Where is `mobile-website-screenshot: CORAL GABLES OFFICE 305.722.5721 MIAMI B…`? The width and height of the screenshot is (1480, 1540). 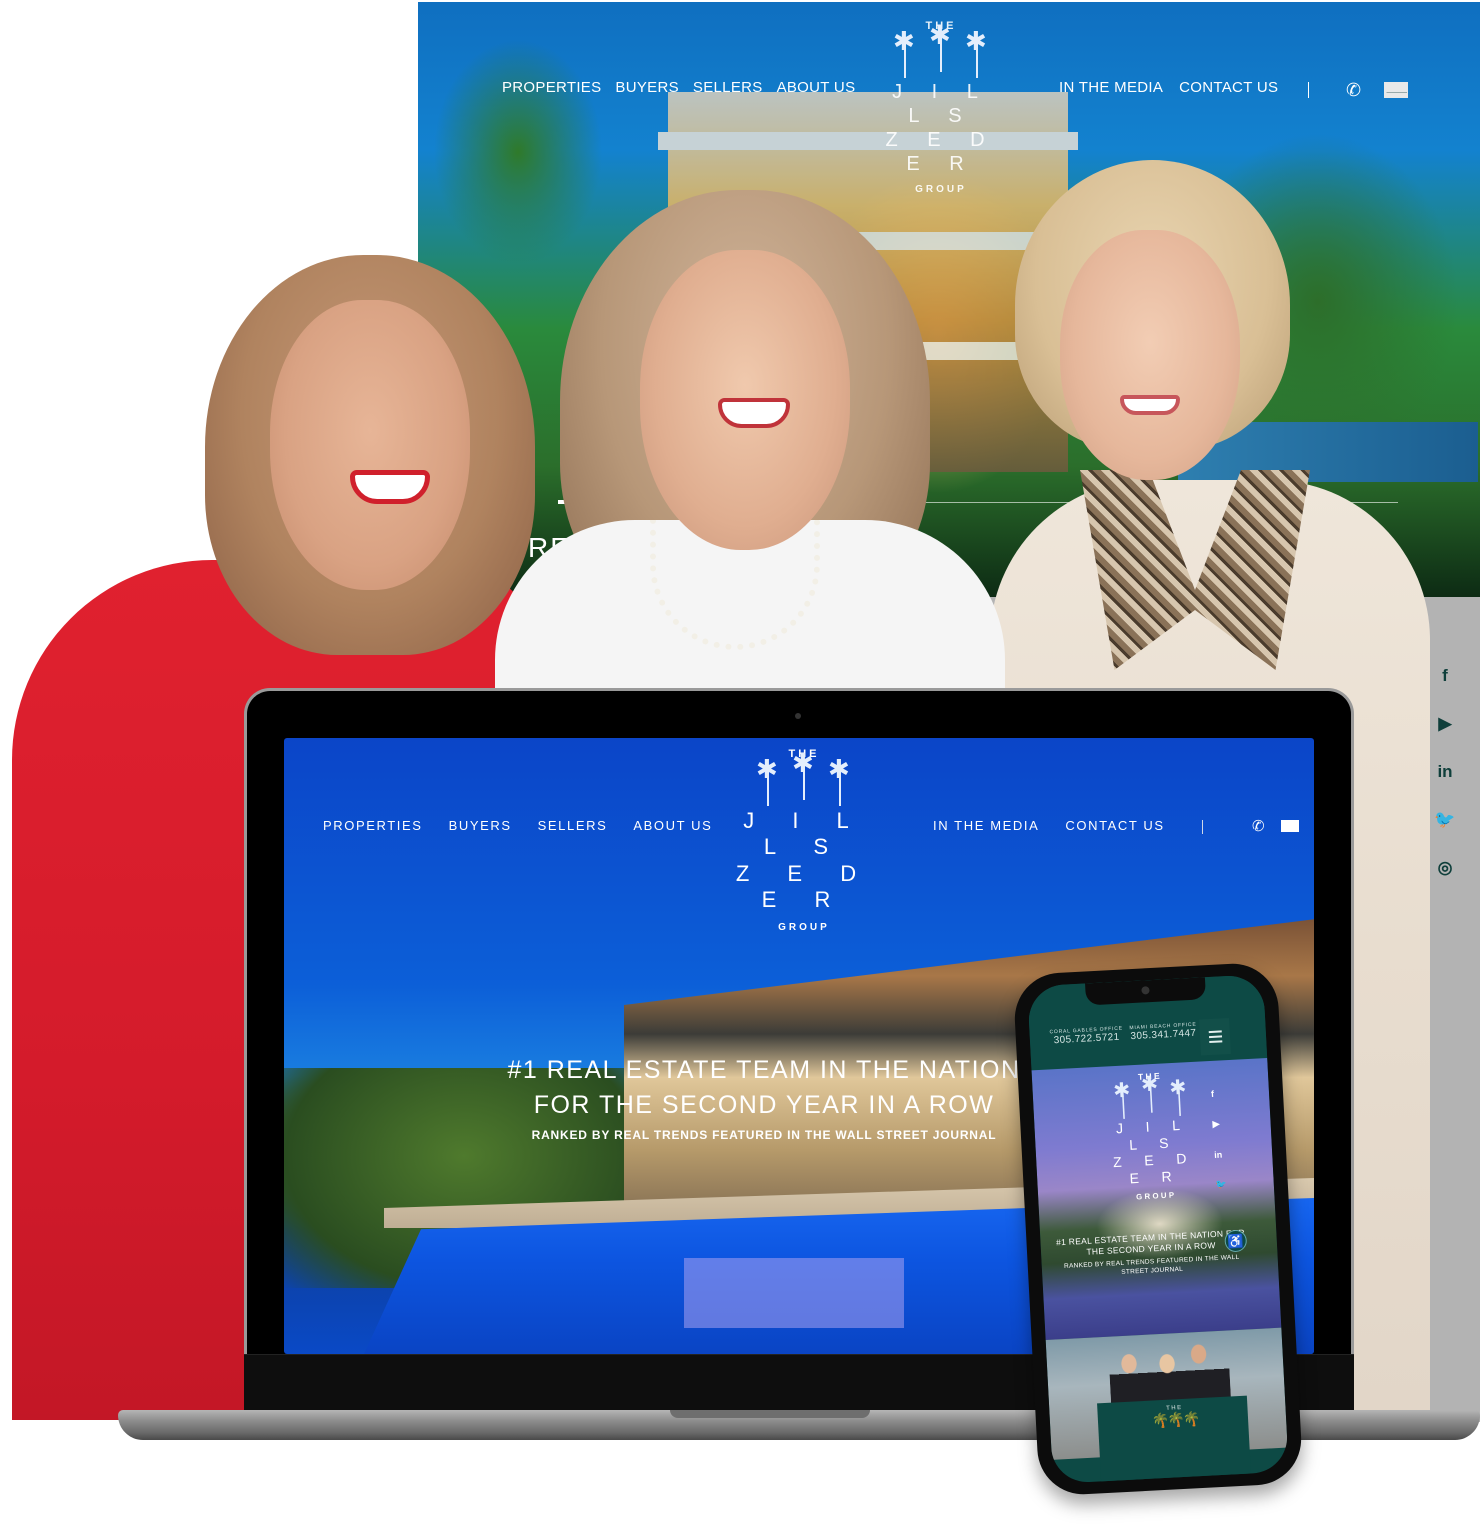 mobile-website-screenshot: CORAL GABLES OFFICE 305.722.5721 MIAMI B… is located at coordinates (1158, 1229).